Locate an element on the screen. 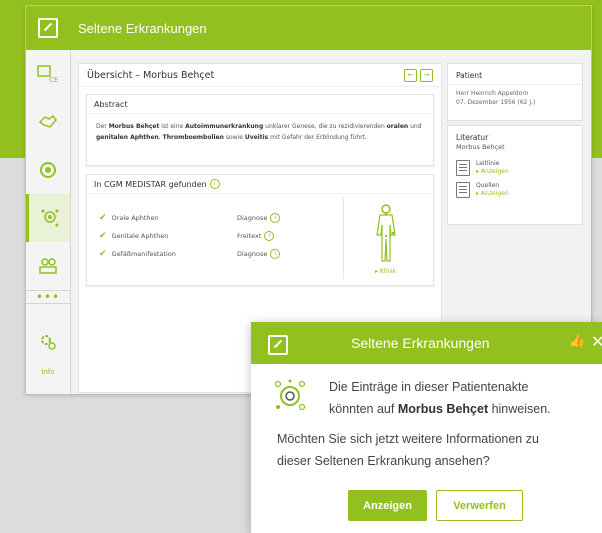  sidebar-item-people is located at coordinates (48, 266).